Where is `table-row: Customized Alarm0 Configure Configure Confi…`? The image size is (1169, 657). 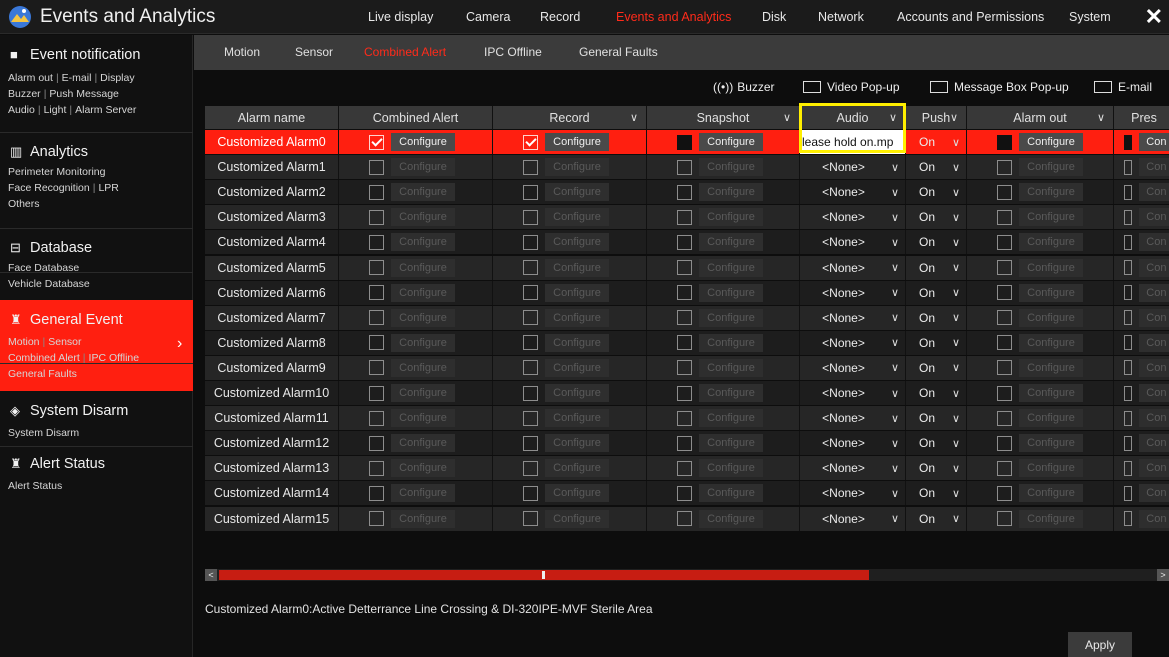
table-row: Customized Alarm0 Configure Configure Confi… is located at coordinates (687, 142).